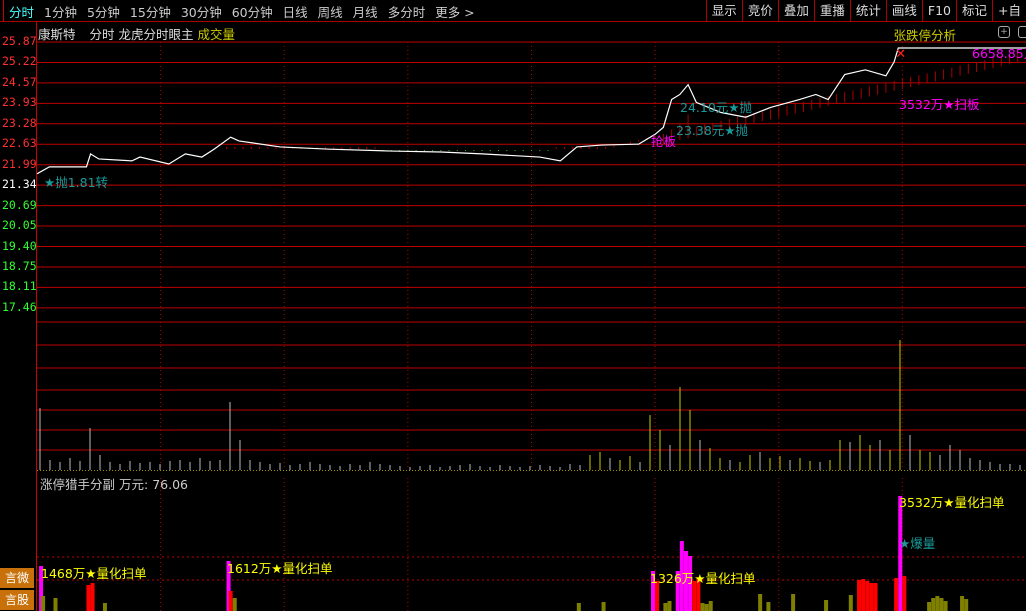 The width and height of the screenshot is (1026, 611). Describe the element at coordinates (19, 143) in the screenshot. I see `price-tick-label: 22.63` at that location.